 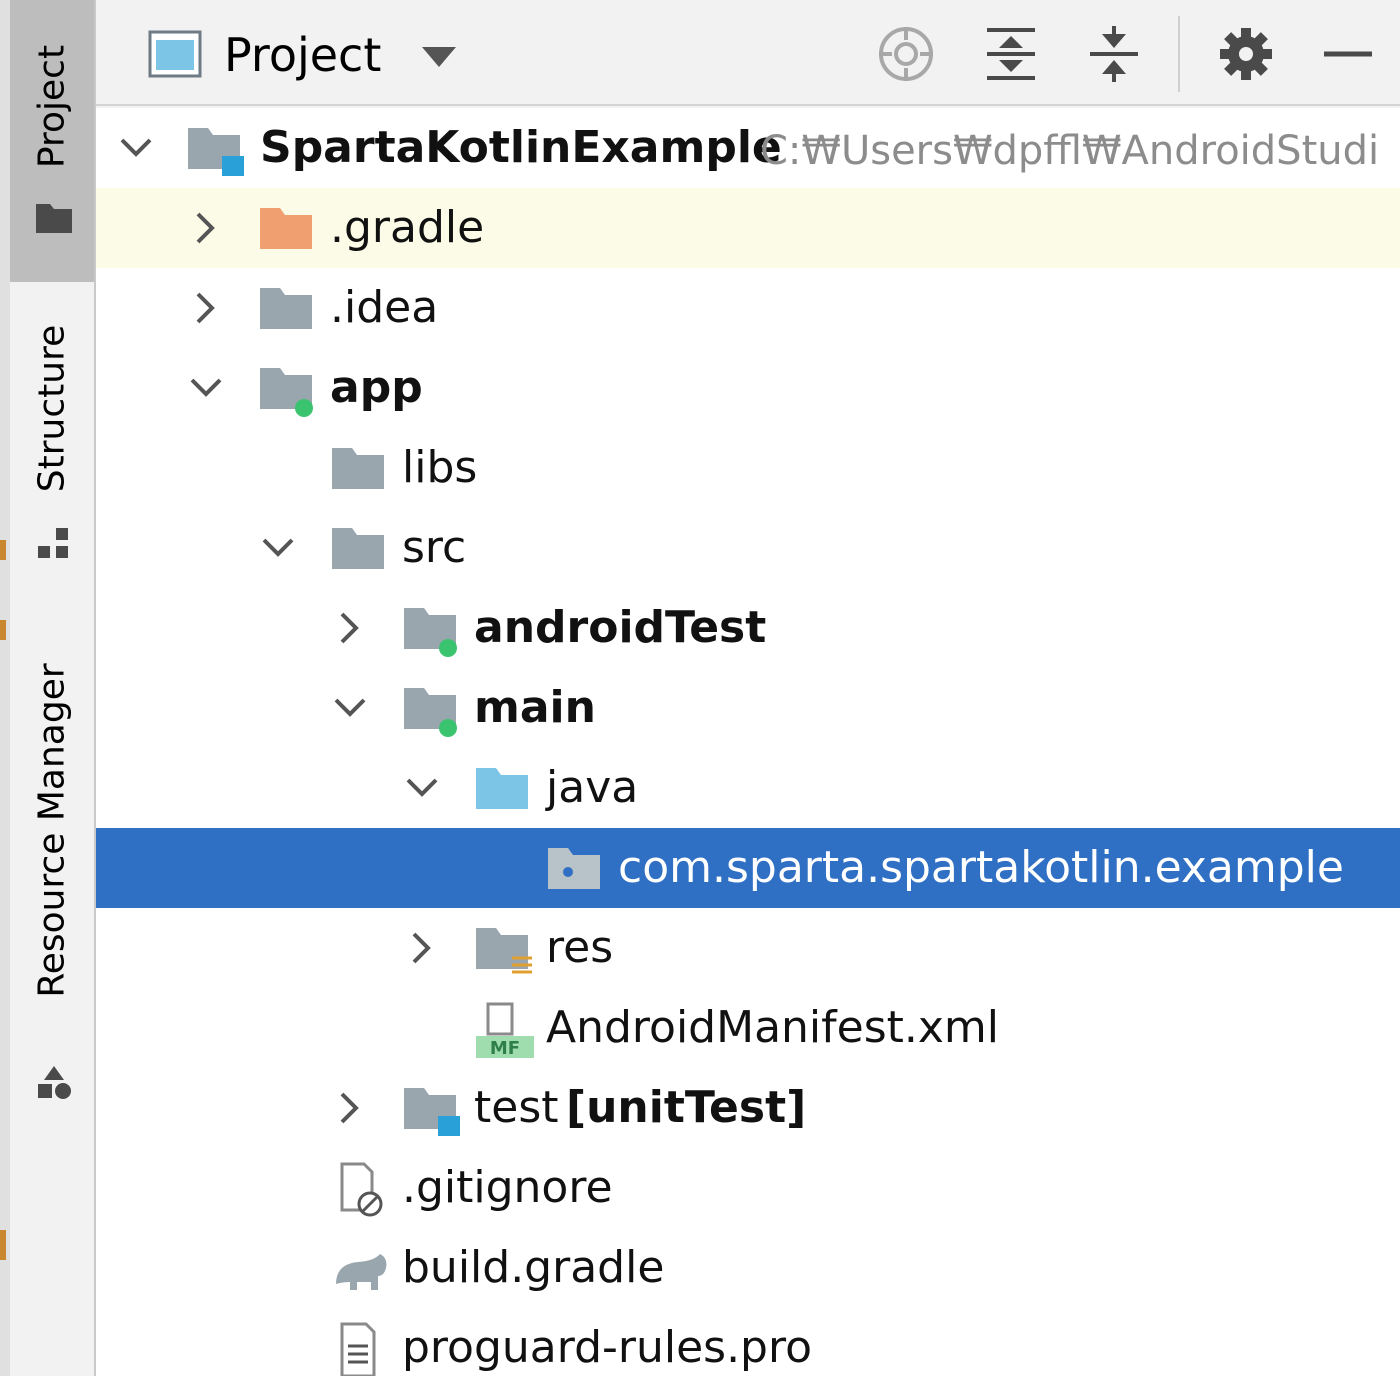 What do you see at coordinates (686, 1107) in the screenshot?
I see `node-tag: [unitTest]` at bounding box center [686, 1107].